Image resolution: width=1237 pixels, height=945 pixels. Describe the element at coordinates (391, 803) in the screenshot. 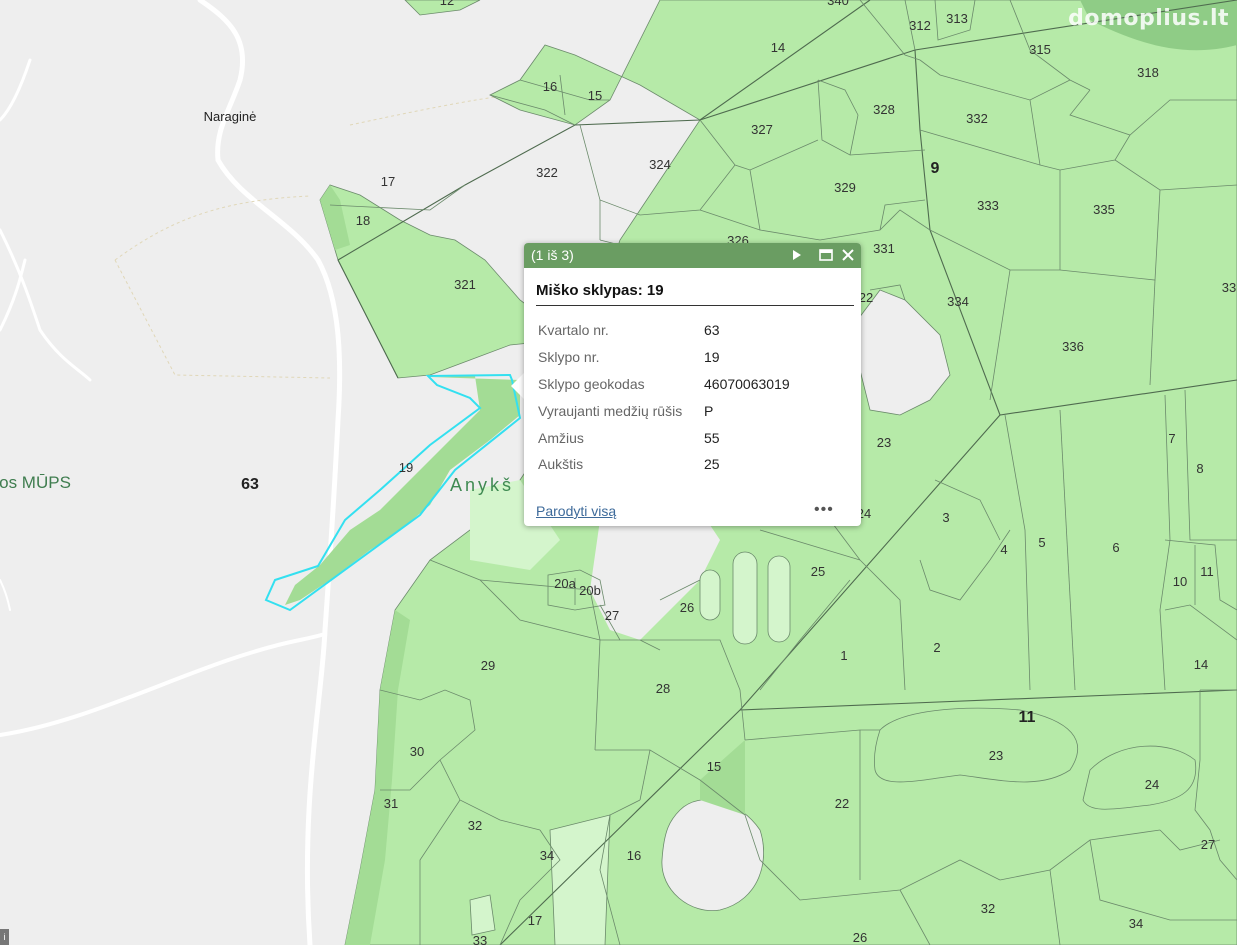

I see `parcel-label: 31` at that location.